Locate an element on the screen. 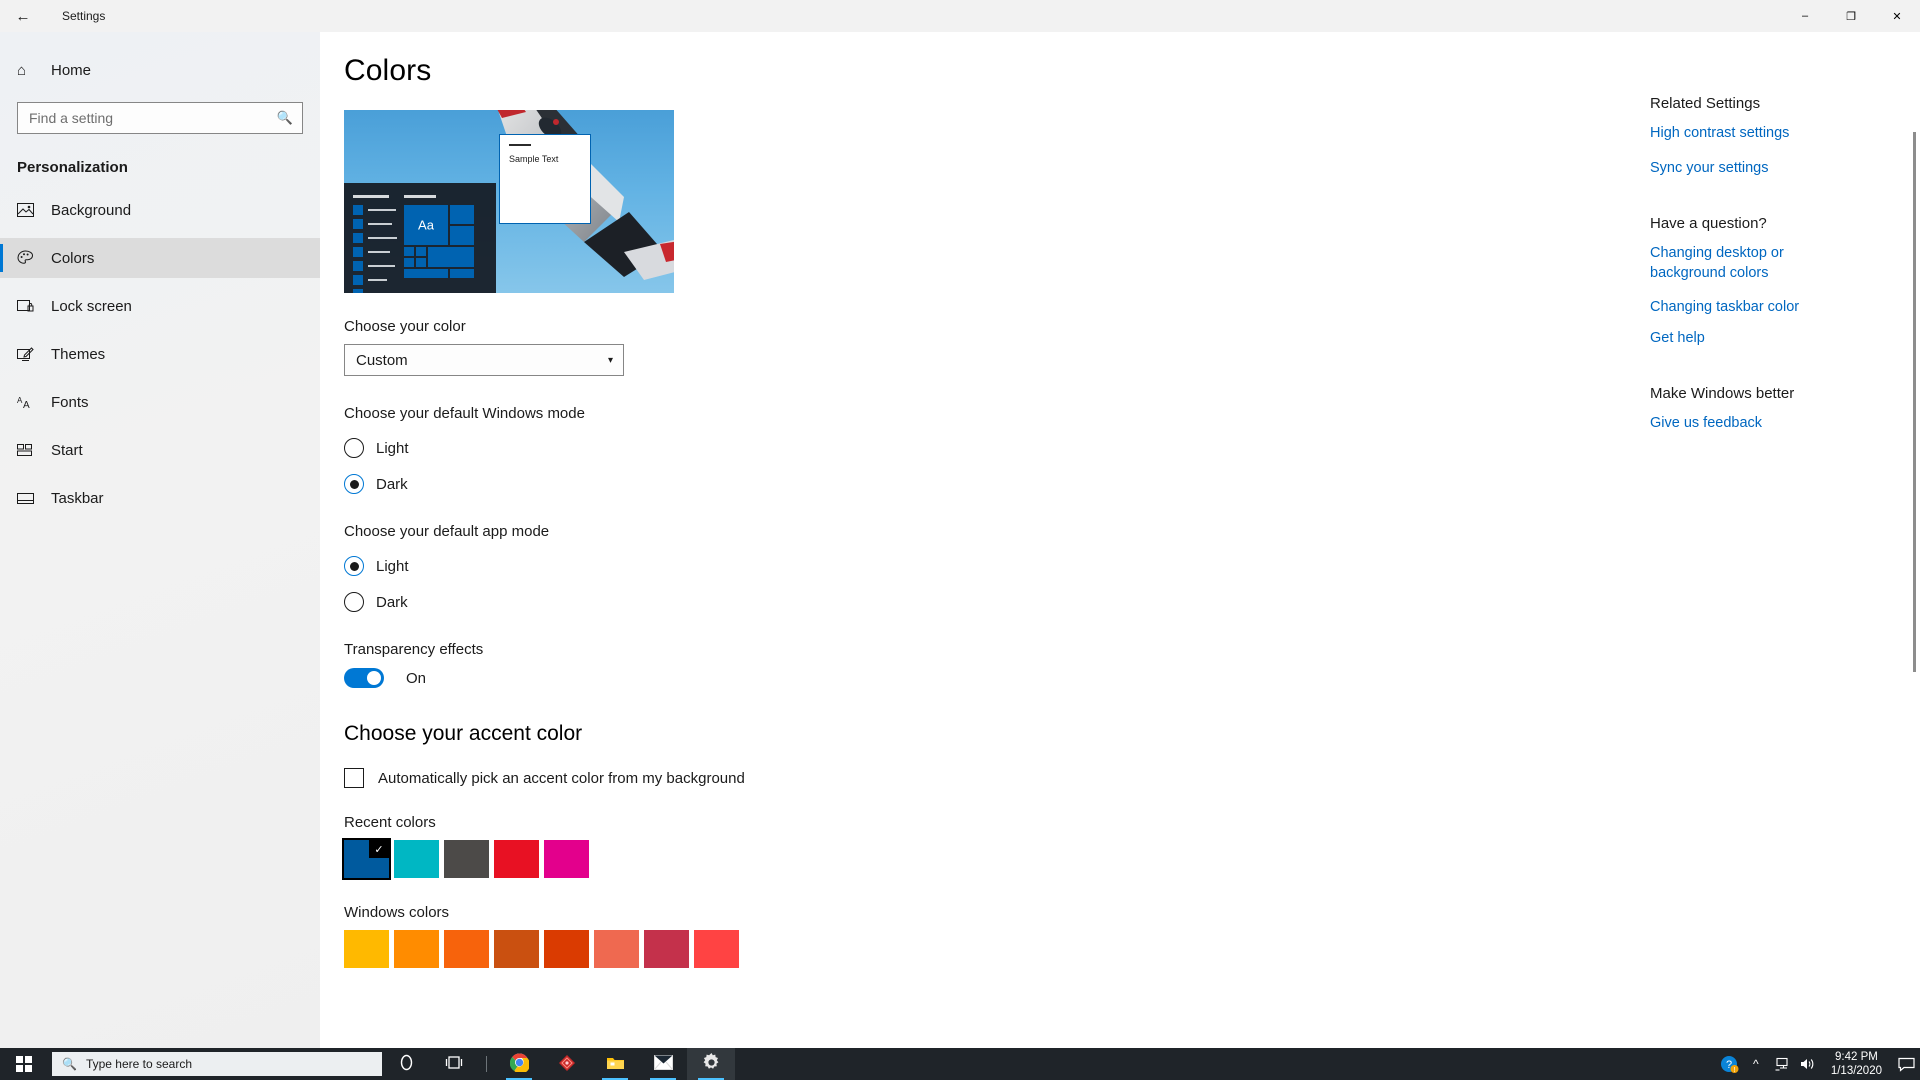 This screenshot has width=1920, height=1080. preview-tile-large: Aa is located at coordinates (426, 225).